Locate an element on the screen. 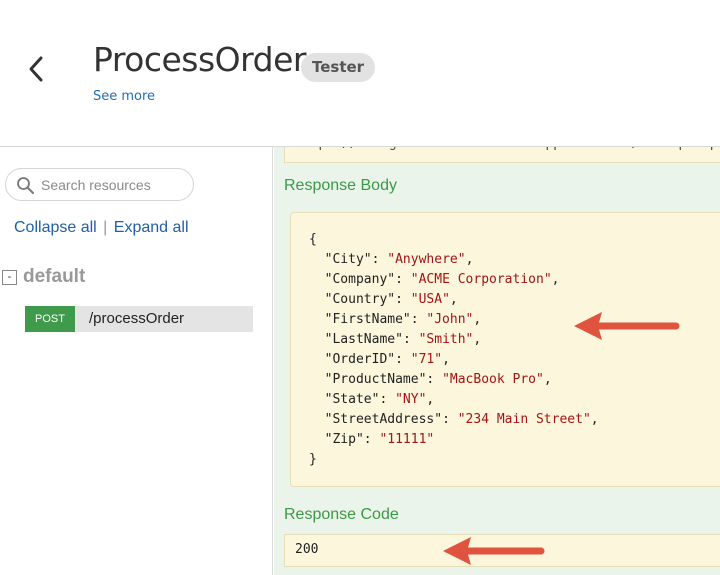  json-key: "StreetAddress" is located at coordinates (383, 419).